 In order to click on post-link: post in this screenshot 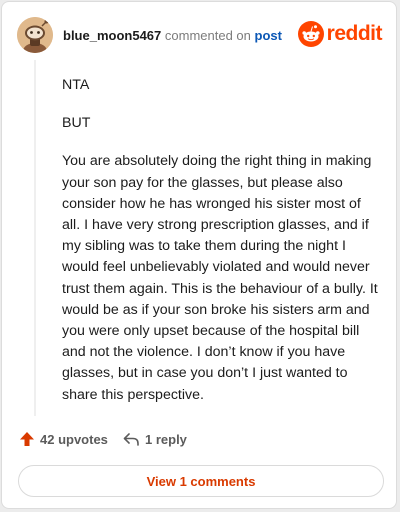, I will do `click(268, 35)`.